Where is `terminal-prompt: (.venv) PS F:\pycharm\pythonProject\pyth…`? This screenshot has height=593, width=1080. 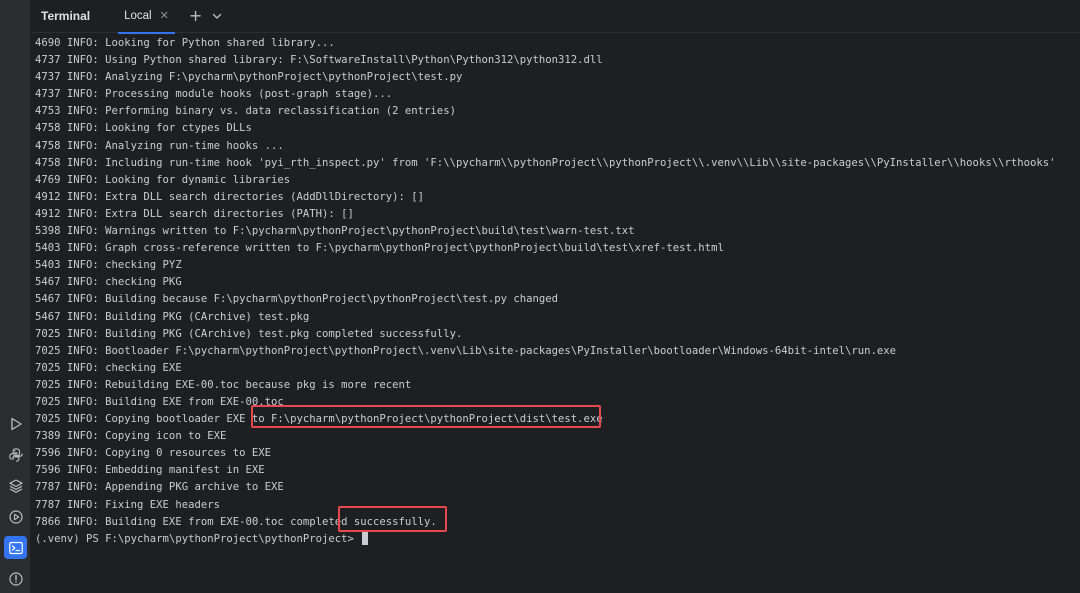
terminal-prompt: (.venv) PS F:\pycharm\pythonProject\pyth… is located at coordinates (198, 538).